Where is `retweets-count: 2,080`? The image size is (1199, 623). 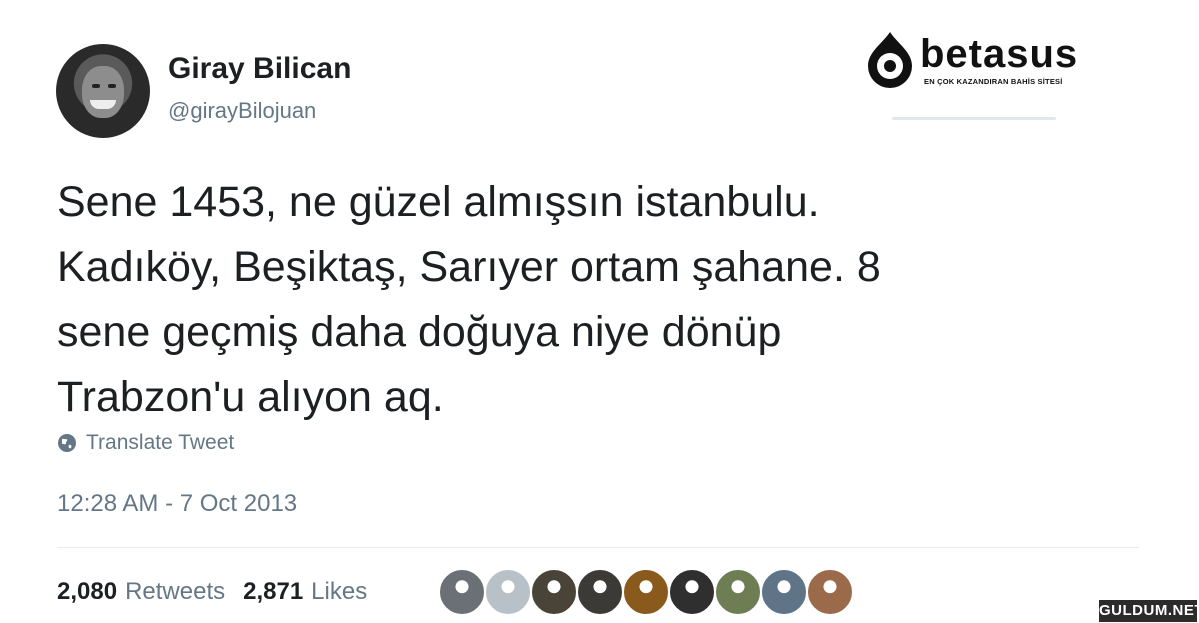 retweets-count: 2,080 is located at coordinates (87, 592).